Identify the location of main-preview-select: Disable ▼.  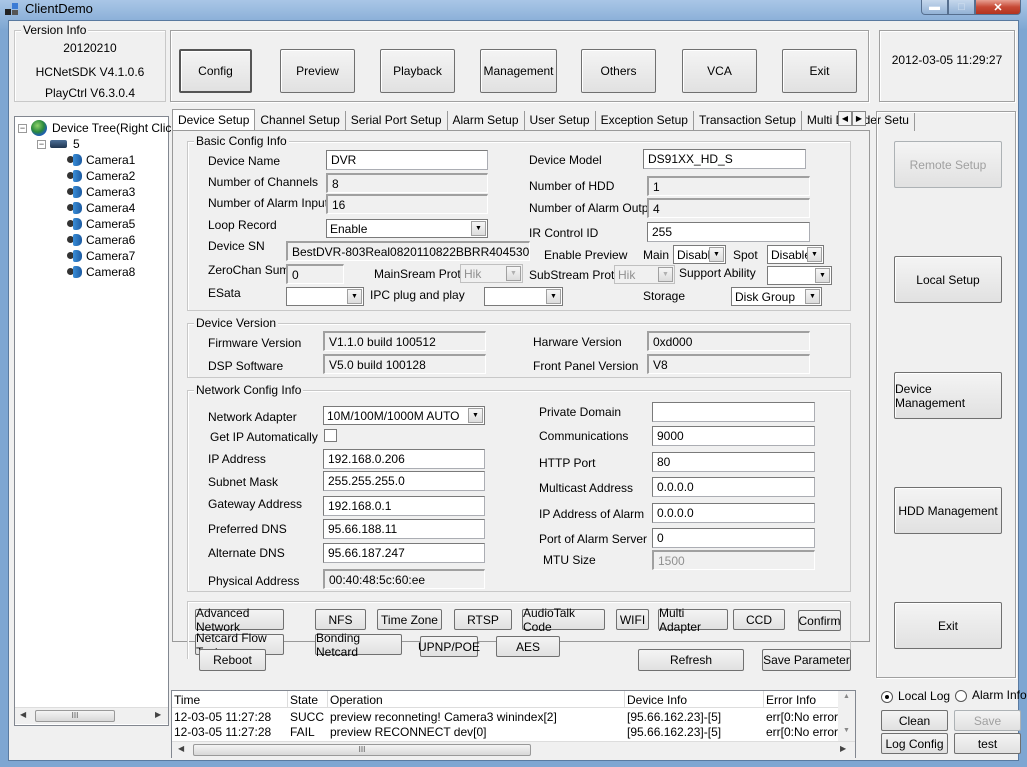
(699, 254).